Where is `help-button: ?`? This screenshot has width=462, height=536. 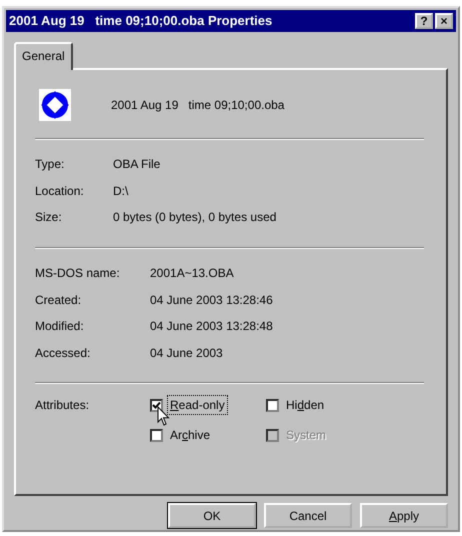
help-button: ? is located at coordinates (424, 21).